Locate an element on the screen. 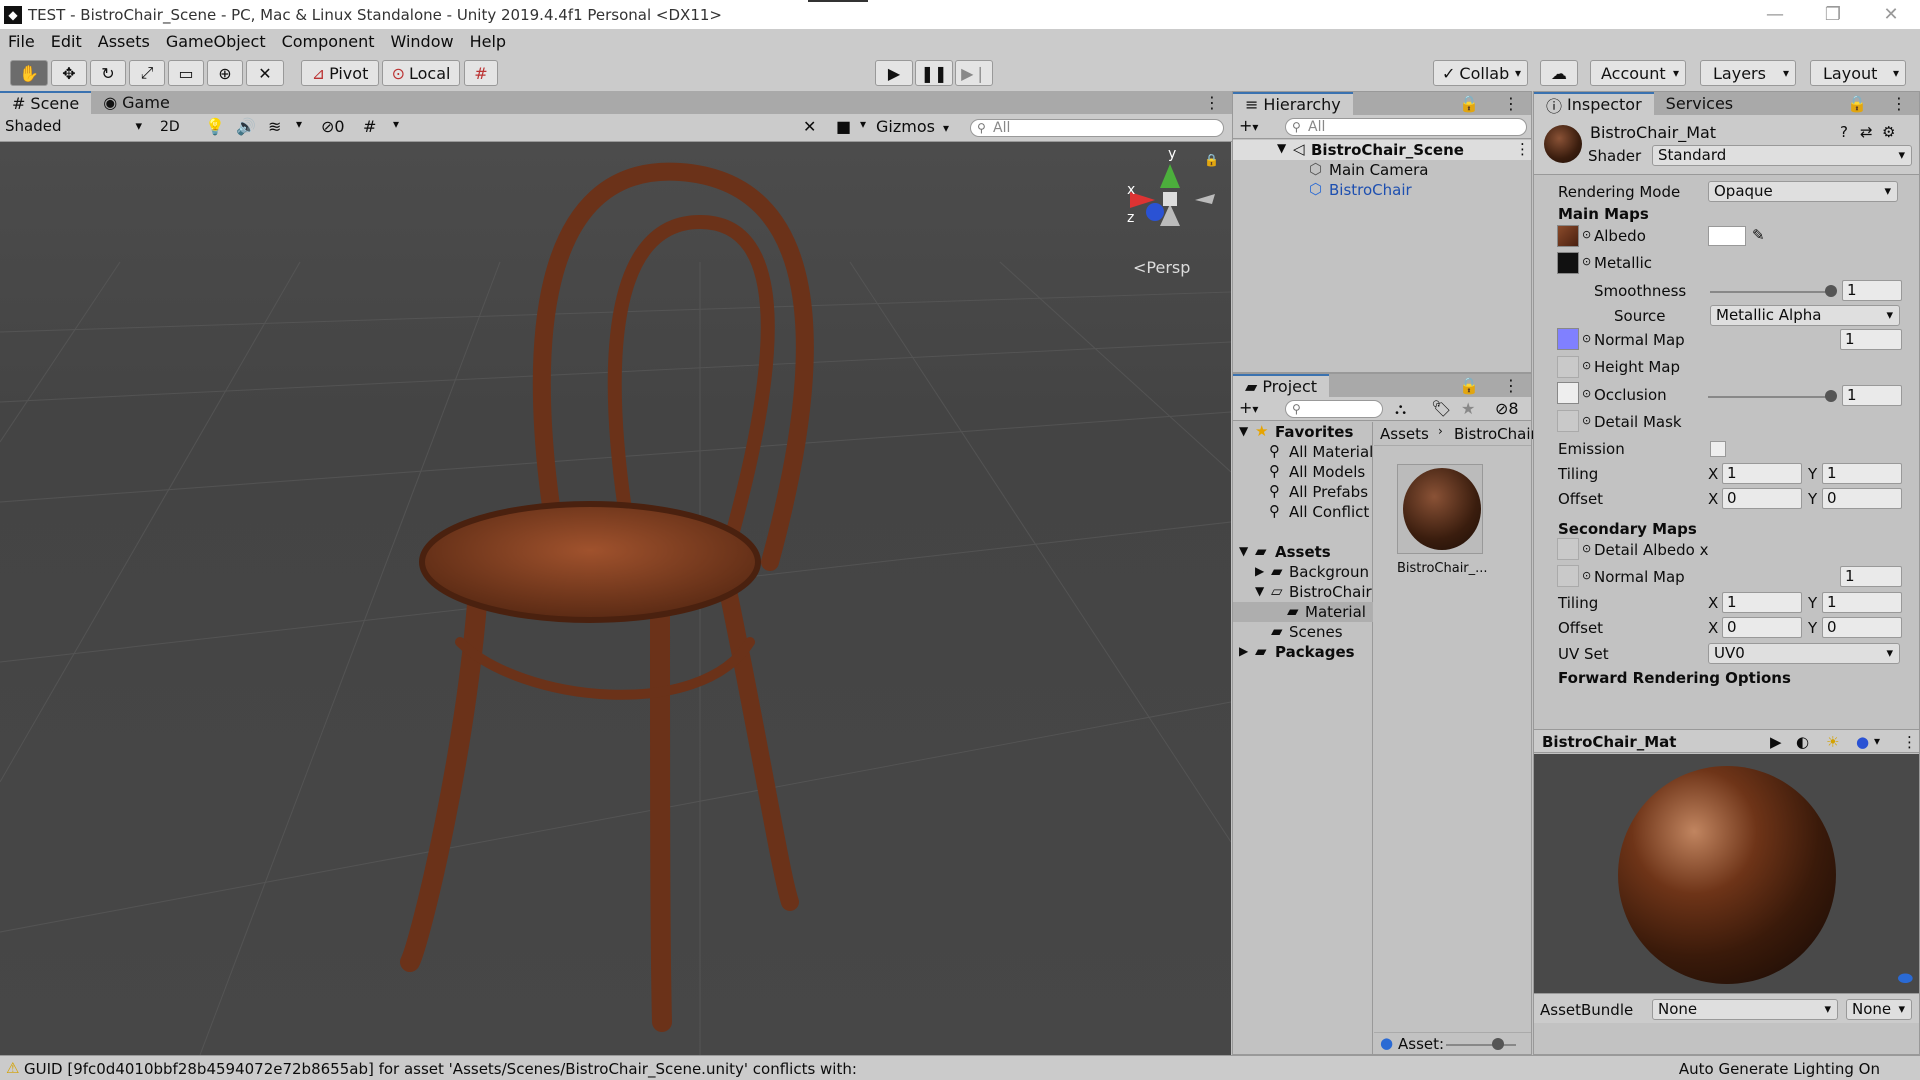 The image size is (1920, 1080). smoothness-input: 1 is located at coordinates (1872, 290).